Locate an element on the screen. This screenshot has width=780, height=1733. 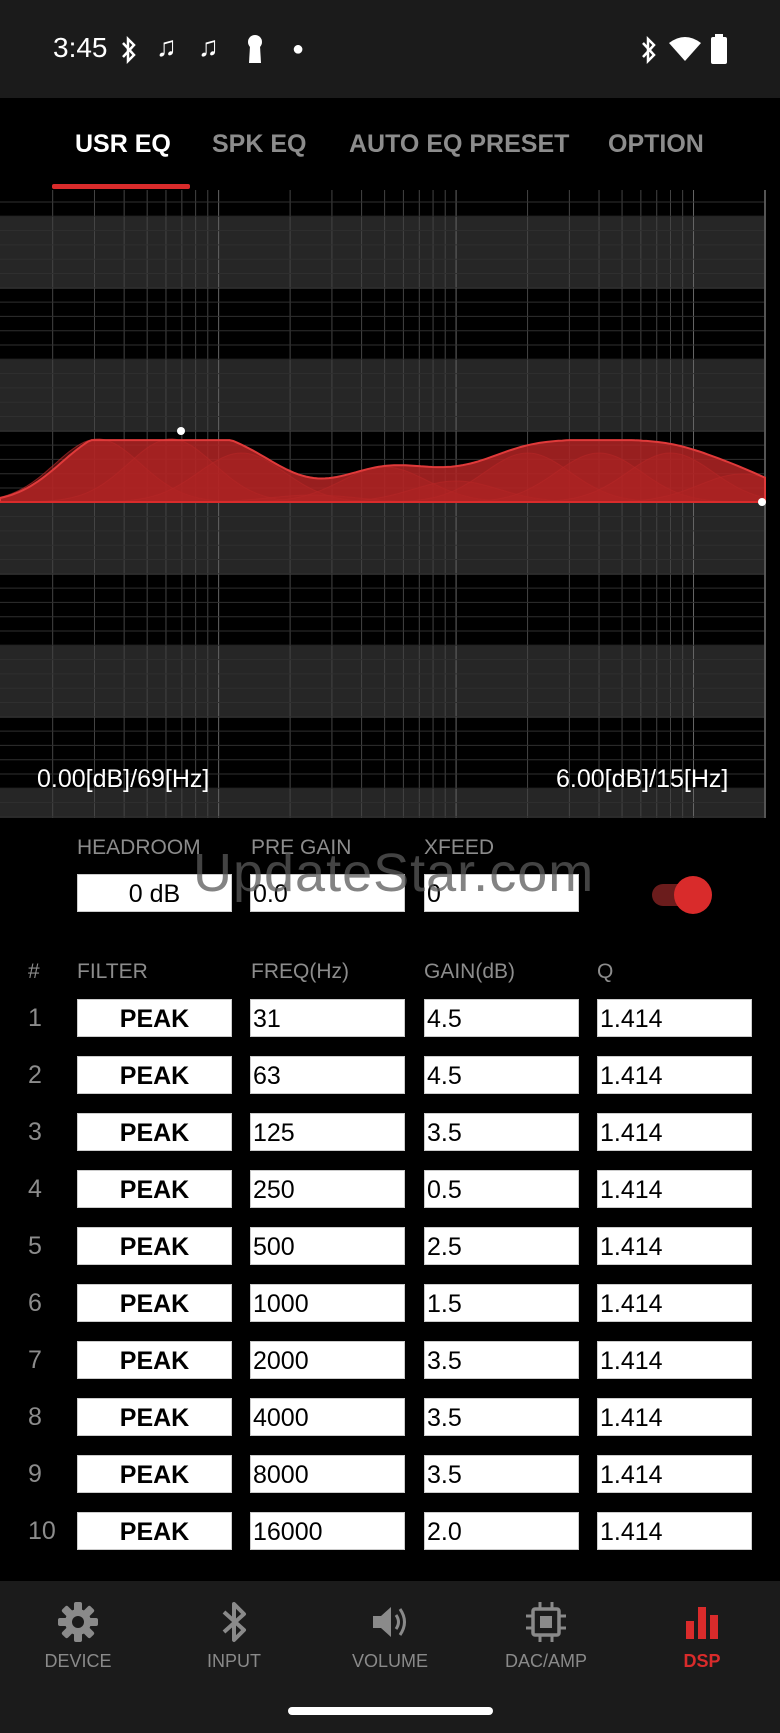
row-number: 7 is located at coordinates (35, 1360).